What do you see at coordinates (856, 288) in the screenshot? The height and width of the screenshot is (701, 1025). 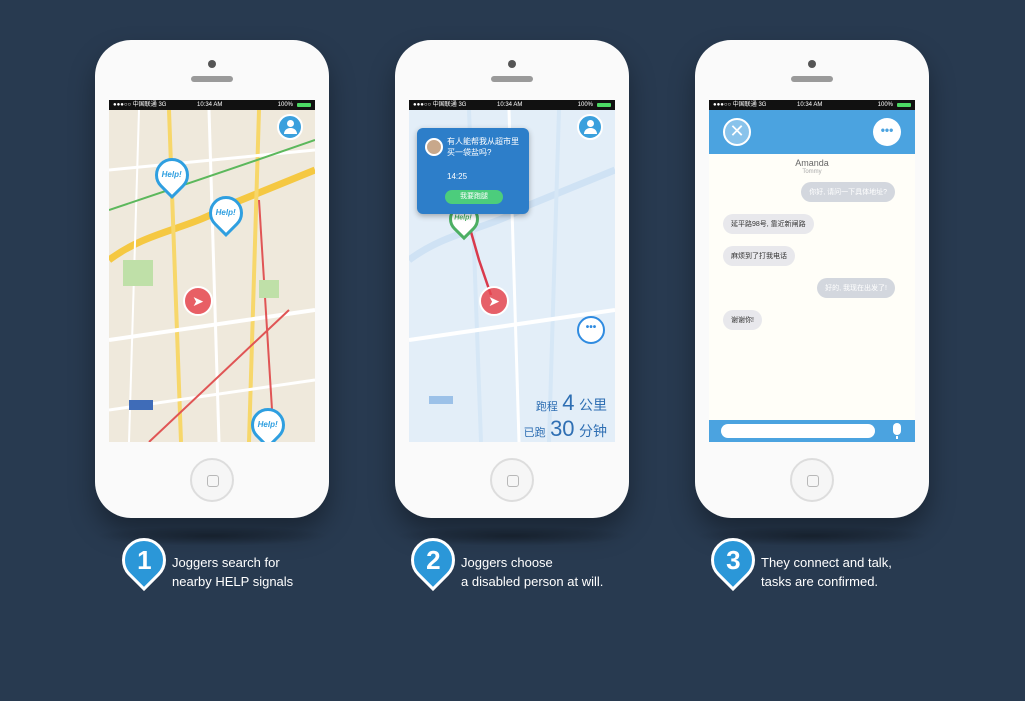 I see `message-bubble: 好的, 我现在出发了!` at bounding box center [856, 288].